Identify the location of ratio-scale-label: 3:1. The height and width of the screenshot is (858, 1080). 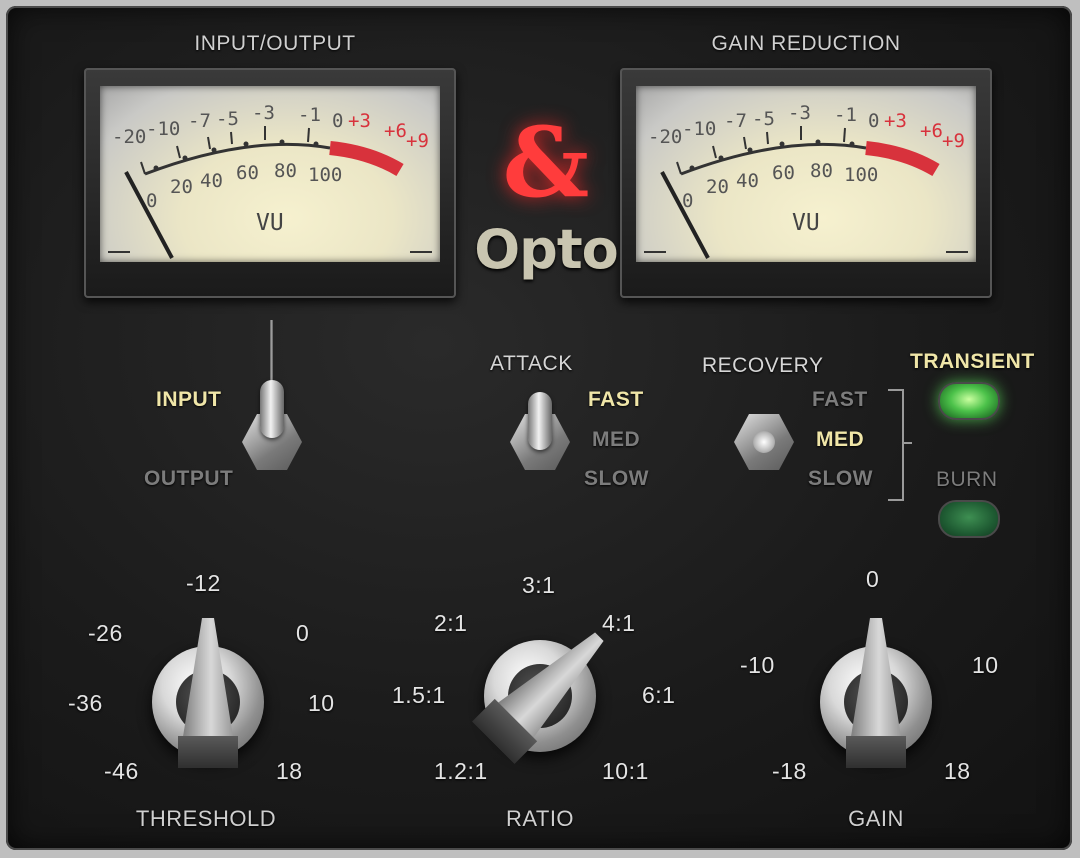
(539, 585).